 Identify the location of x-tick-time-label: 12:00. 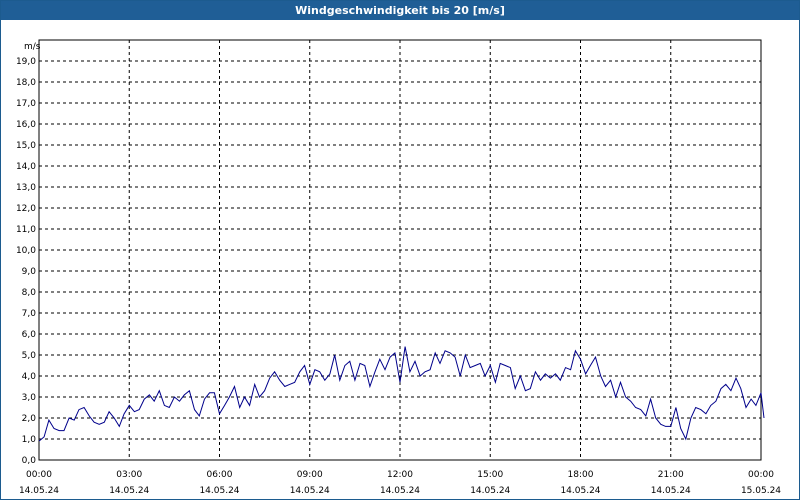
(400, 475).